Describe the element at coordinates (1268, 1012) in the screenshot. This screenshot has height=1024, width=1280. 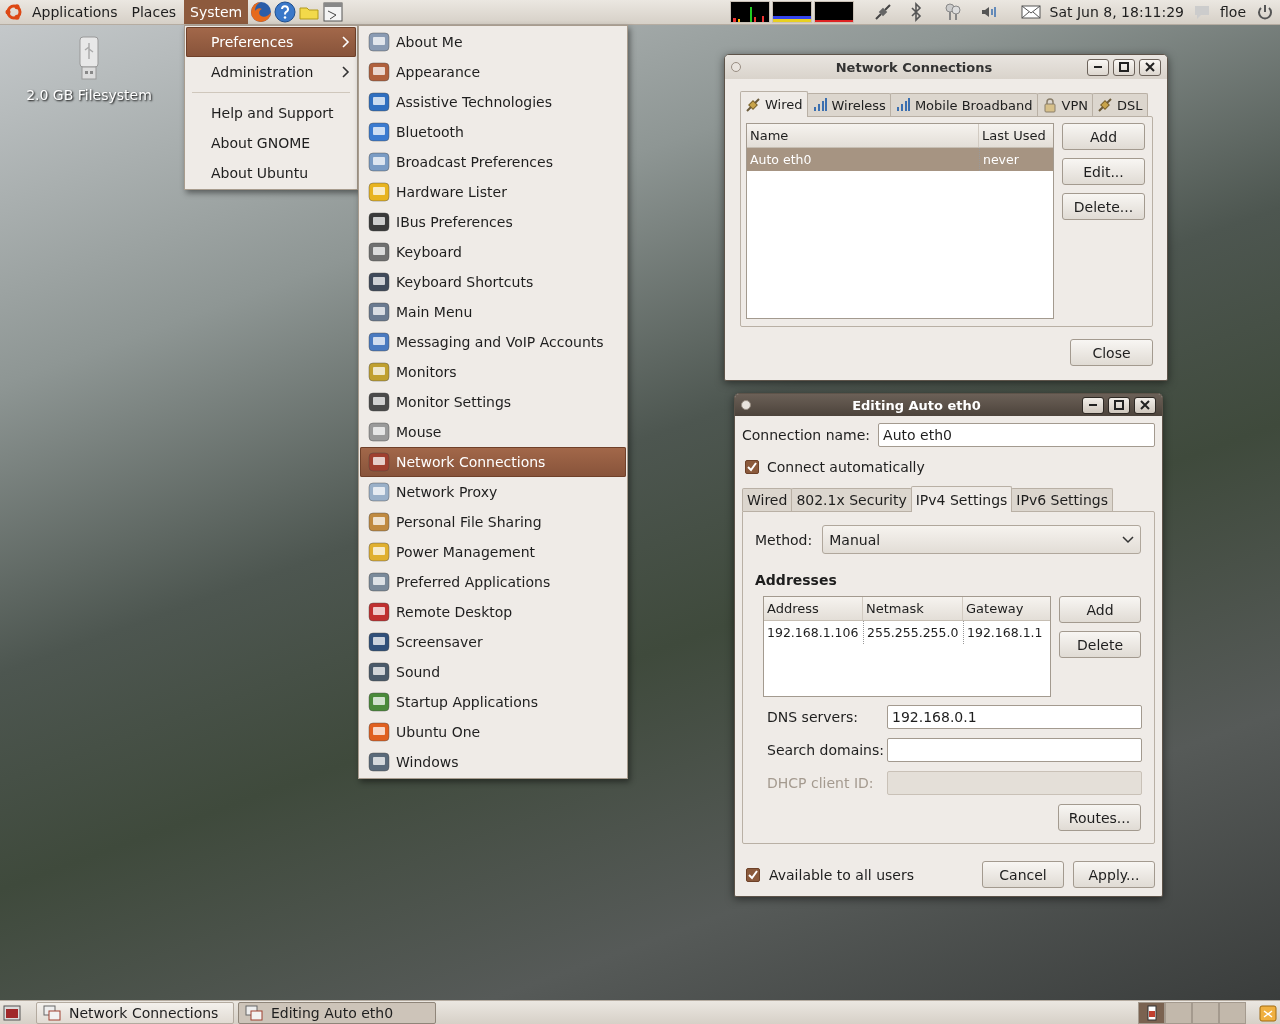
I see `trash-icon` at that location.